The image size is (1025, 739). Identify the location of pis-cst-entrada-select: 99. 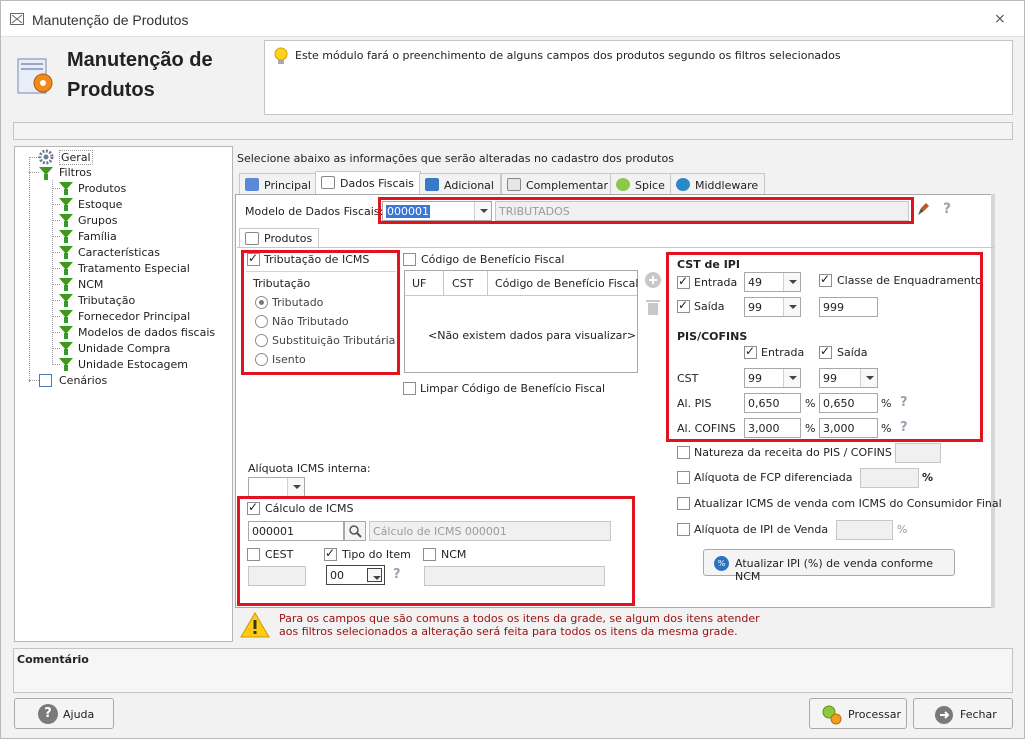
(772, 378).